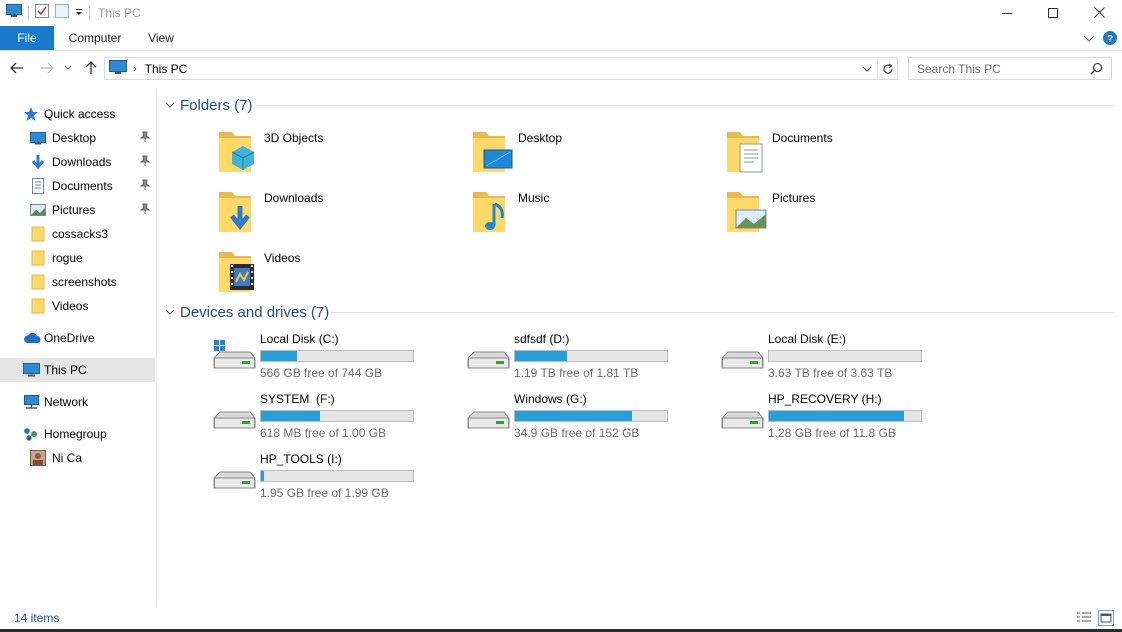 Image resolution: width=1122 pixels, height=632 pixels. What do you see at coordinates (337, 359) in the screenshot?
I see `drive-tile: Local Disk (C:) 566 GB free of 744 GB` at bounding box center [337, 359].